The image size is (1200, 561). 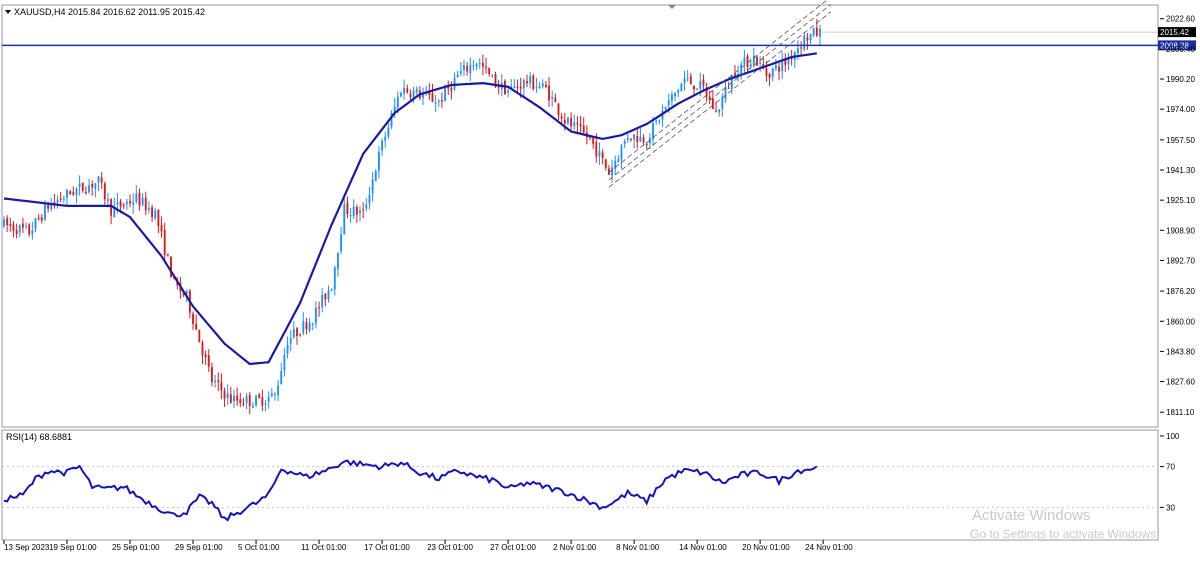 What do you see at coordinates (39, 437) in the screenshot?
I see `rsi-header: RSI(14) 68.6881` at bounding box center [39, 437].